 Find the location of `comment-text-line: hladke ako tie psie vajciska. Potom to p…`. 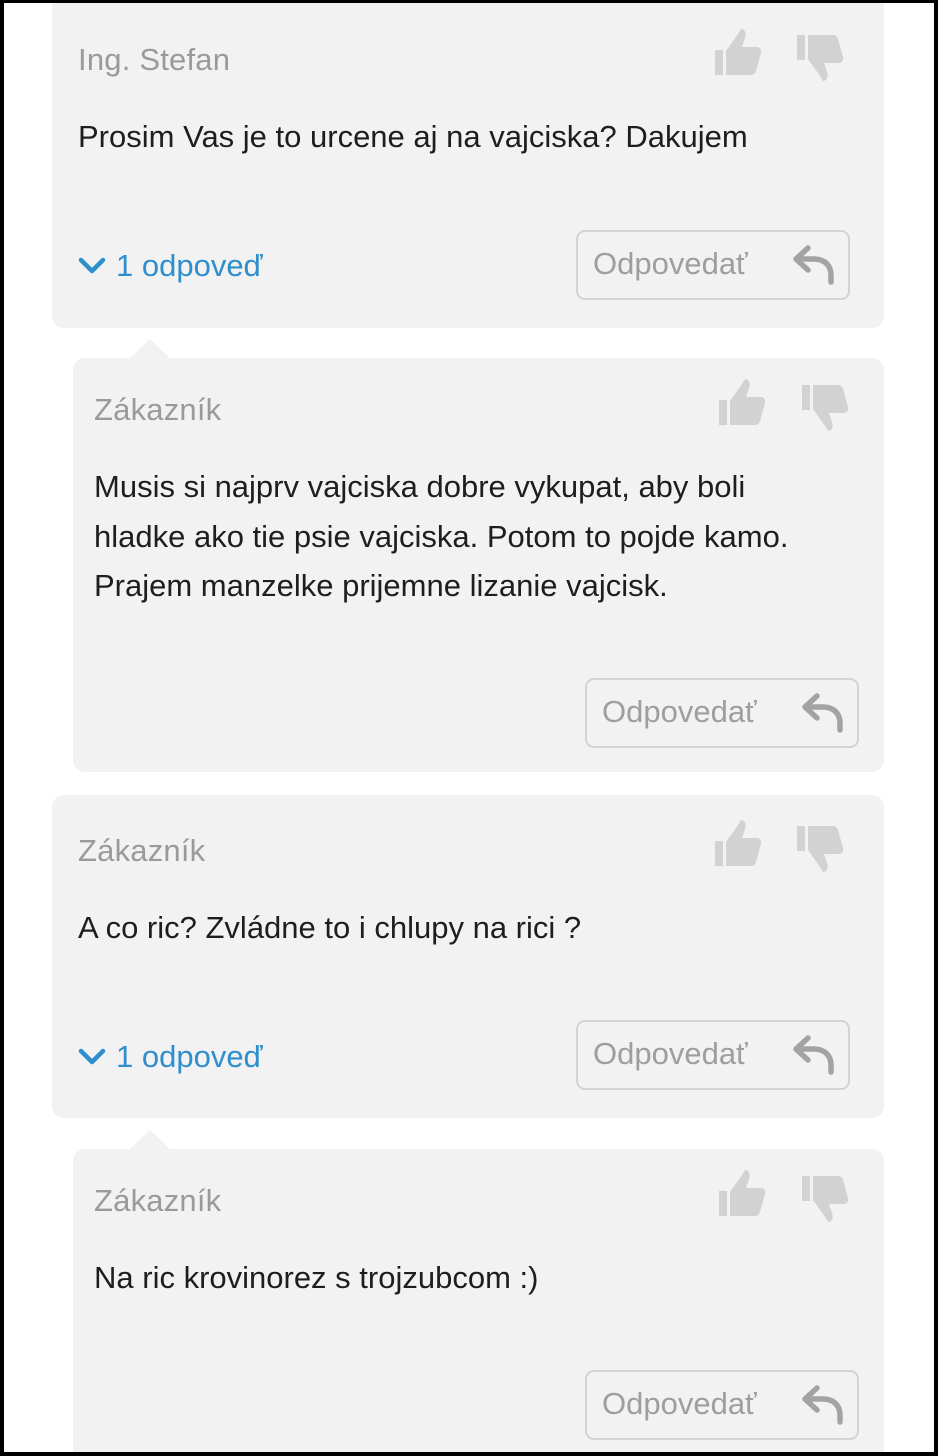

comment-text-line: hladke ako tie psie vajciska. Potom to p… is located at coordinates (441, 536).